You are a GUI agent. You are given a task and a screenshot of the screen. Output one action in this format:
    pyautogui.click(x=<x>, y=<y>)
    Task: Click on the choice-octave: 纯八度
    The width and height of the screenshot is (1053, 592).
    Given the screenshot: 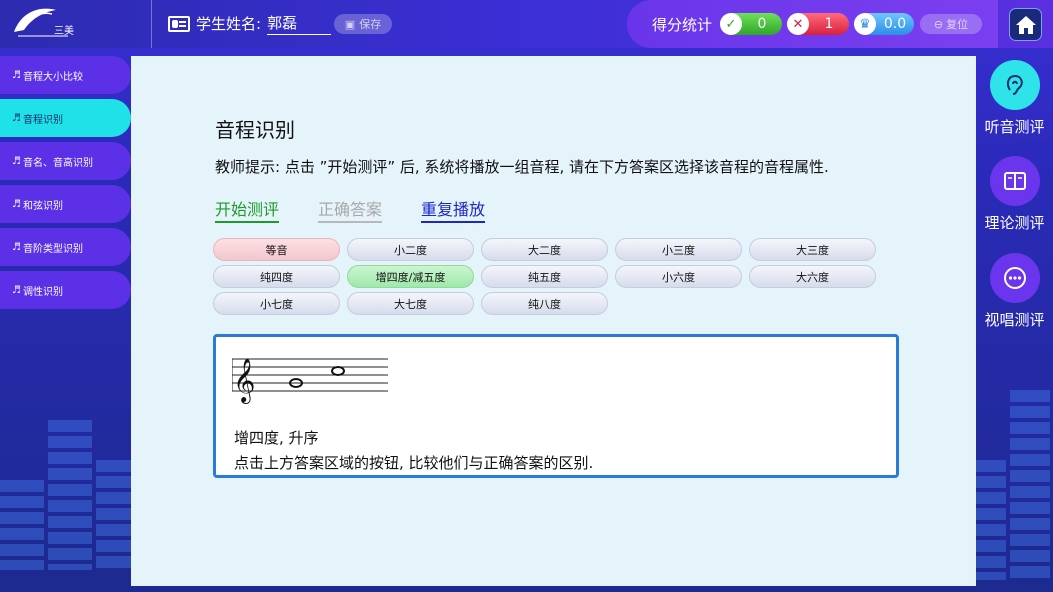 What is the action you would take?
    pyautogui.click(x=544, y=303)
    